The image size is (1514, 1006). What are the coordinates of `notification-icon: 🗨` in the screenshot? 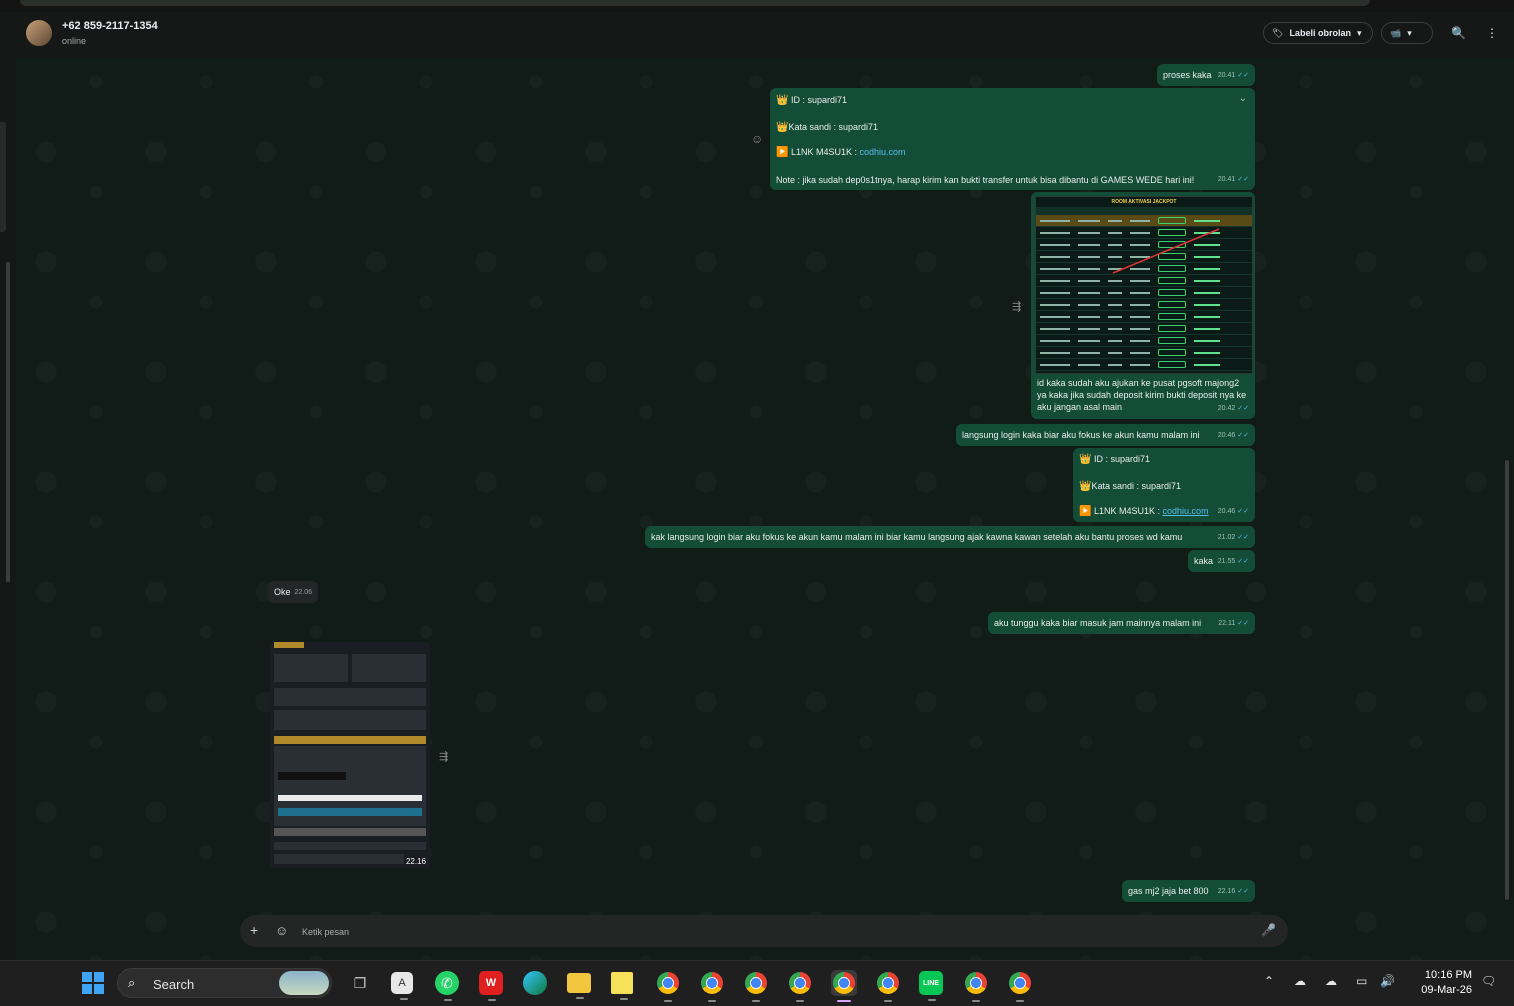 It's located at (1488, 981).